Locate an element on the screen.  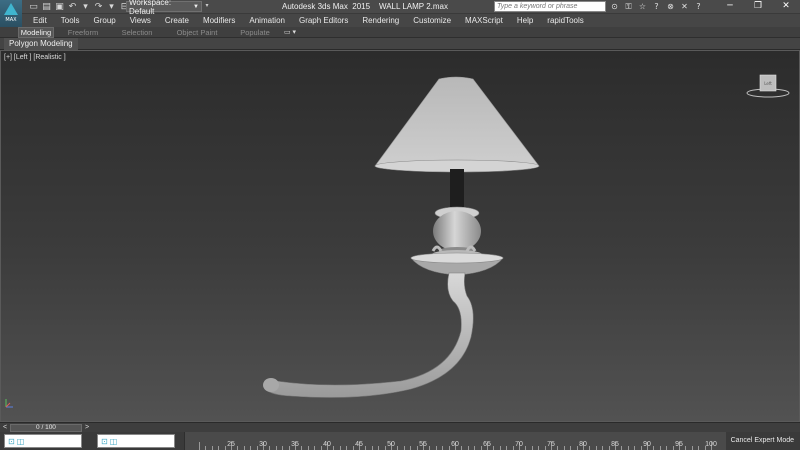
menu-item-help: Help is located at coordinates (525, 20).